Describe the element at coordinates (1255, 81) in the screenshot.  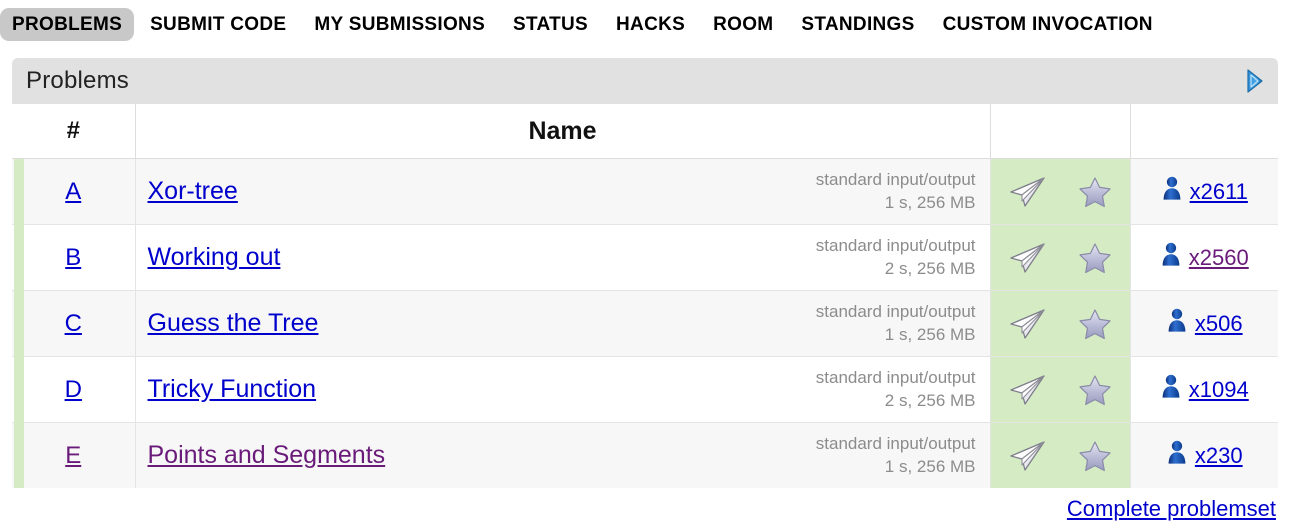
I see `triangle-right-icon` at that location.